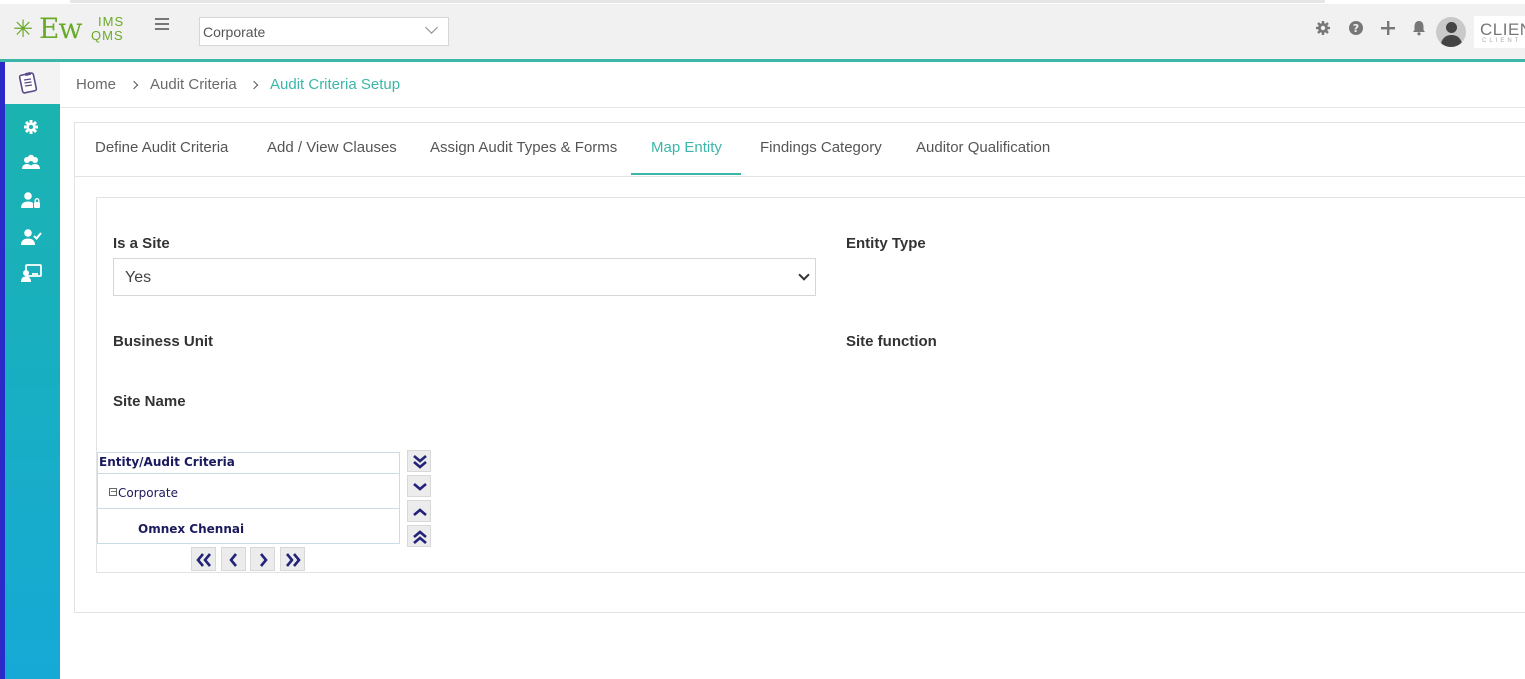 The height and width of the screenshot is (679, 1525). I want to click on double-chevron-up-icon, so click(420, 537).